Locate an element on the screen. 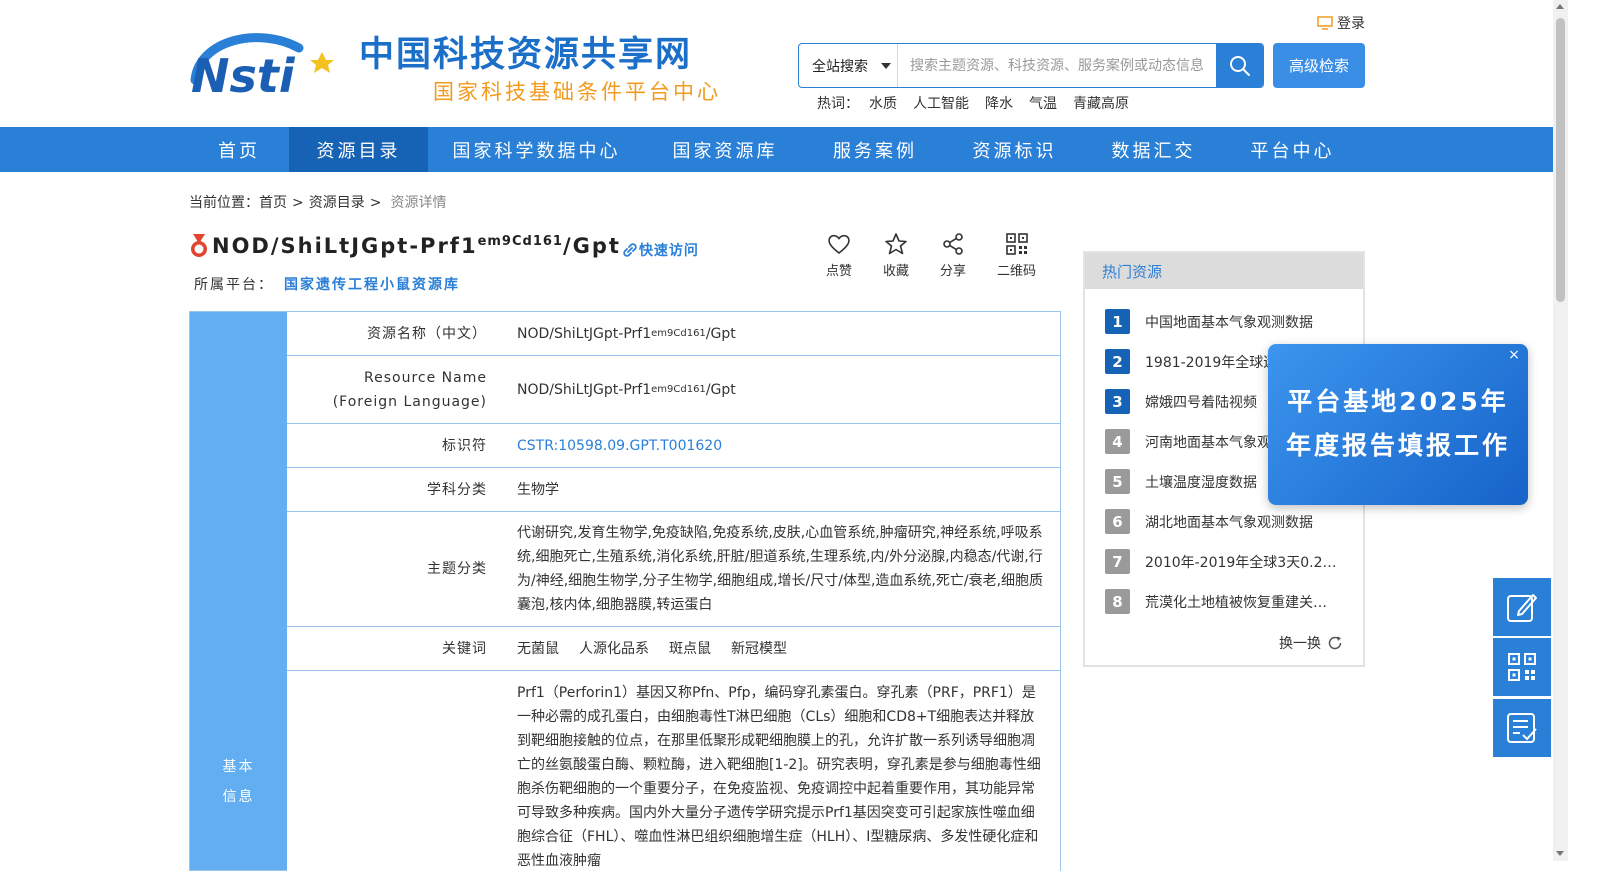 This screenshot has height=873, width=1600. nav-item-catalog: 资源目录 is located at coordinates (358, 149).